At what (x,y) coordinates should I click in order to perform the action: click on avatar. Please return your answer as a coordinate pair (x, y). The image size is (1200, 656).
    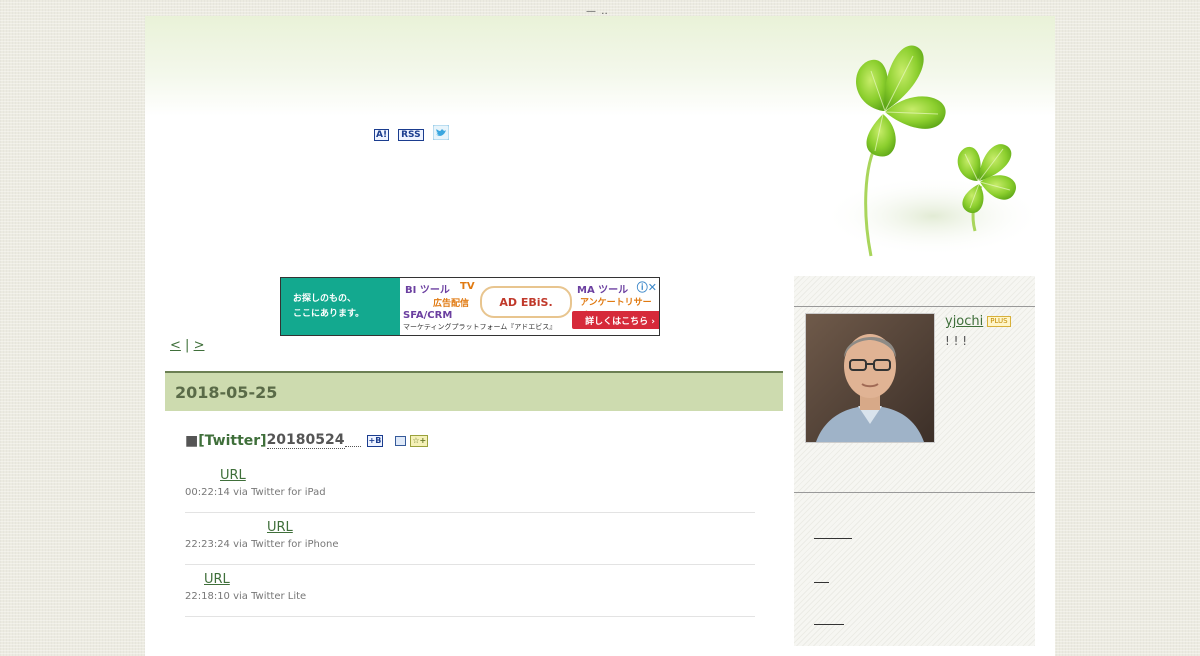
    Looking at the image, I should click on (870, 378).